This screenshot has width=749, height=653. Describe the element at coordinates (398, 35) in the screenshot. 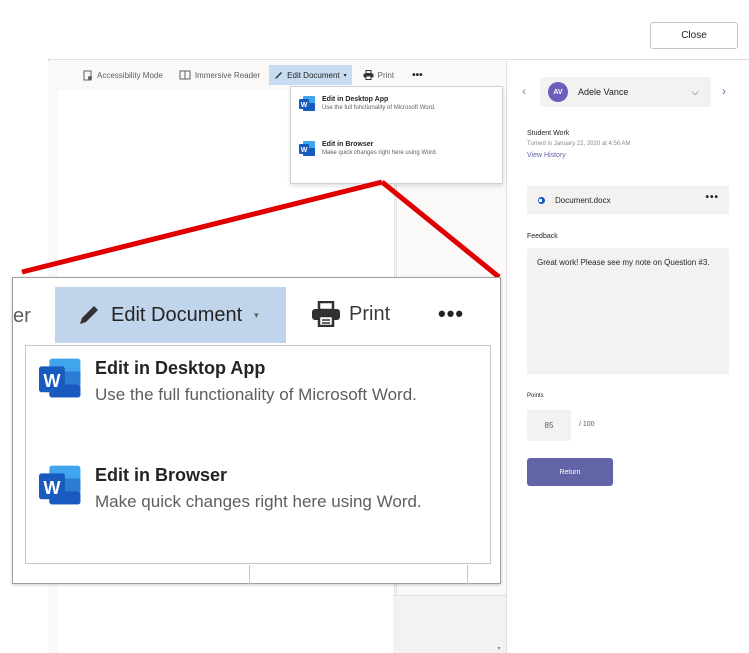

I see `top-bar` at that location.